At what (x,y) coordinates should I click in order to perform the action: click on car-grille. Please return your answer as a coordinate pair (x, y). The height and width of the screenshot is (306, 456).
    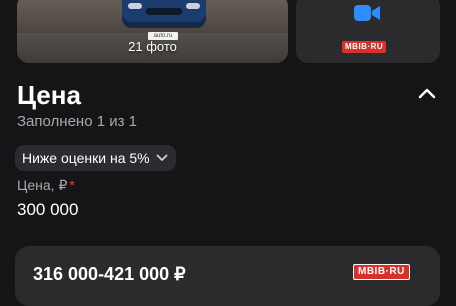
    Looking at the image, I should click on (164, 11).